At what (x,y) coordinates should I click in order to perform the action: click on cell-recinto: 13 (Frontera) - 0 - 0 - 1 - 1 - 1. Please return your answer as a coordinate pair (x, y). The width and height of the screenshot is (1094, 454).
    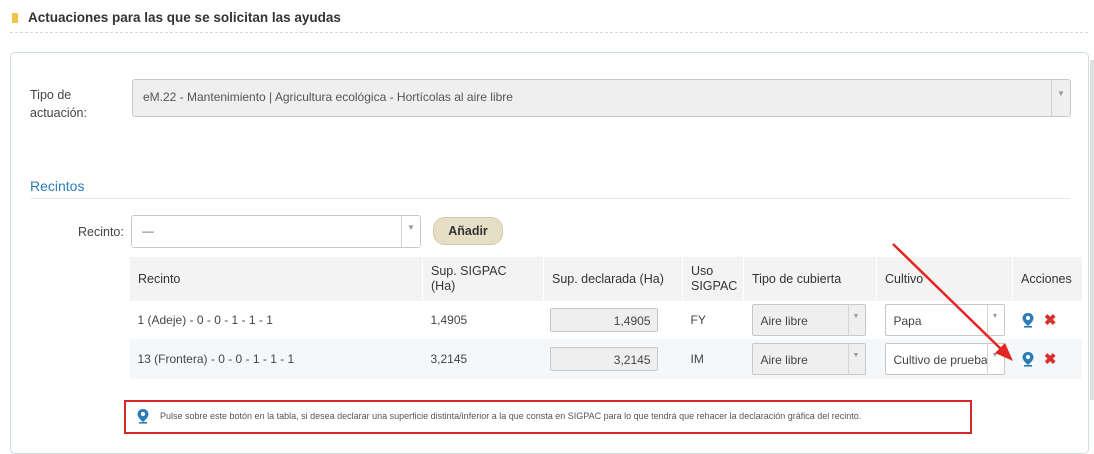
    Looking at the image, I should click on (276, 359).